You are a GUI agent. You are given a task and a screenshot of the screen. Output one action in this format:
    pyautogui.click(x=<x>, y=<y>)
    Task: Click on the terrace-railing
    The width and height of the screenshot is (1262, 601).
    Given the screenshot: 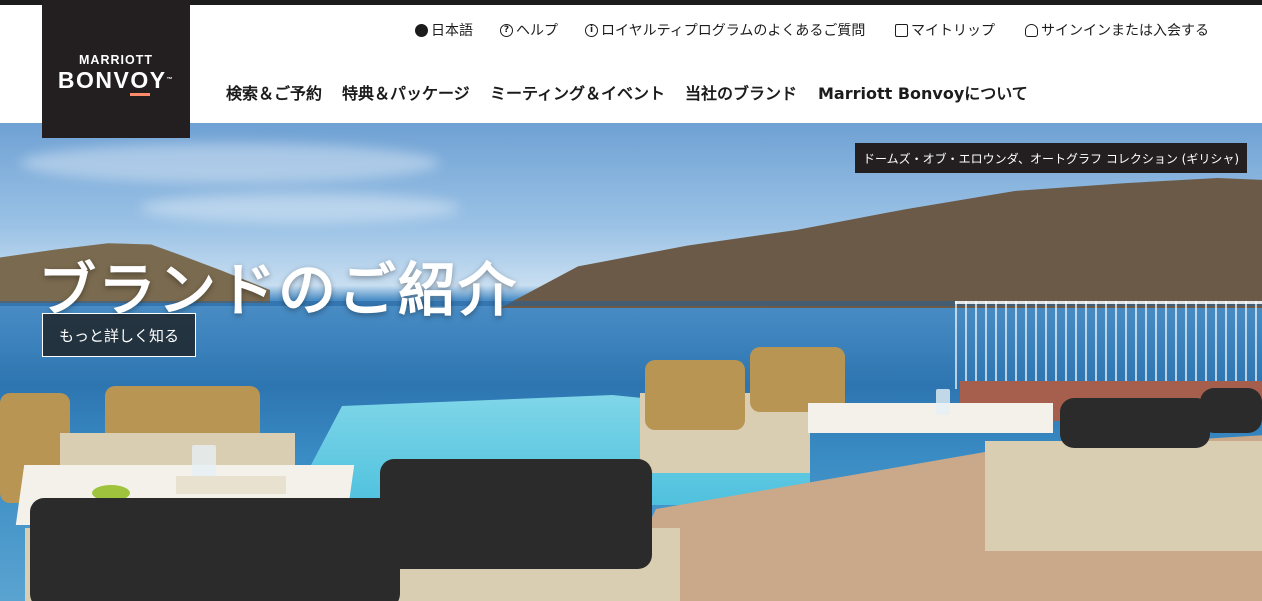 What is the action you would take?
    pyautogui.click(x=1108, y=345)
    